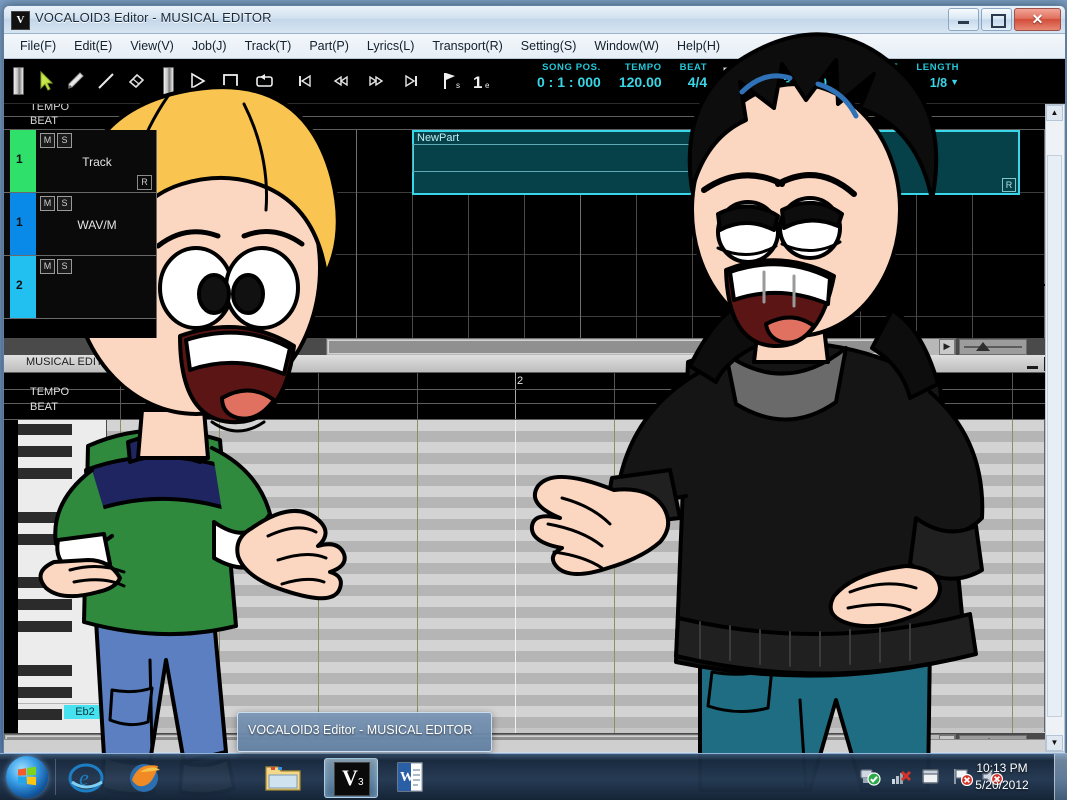  I want to click on loop-end-marker-button: 1e, so click(482, 81).